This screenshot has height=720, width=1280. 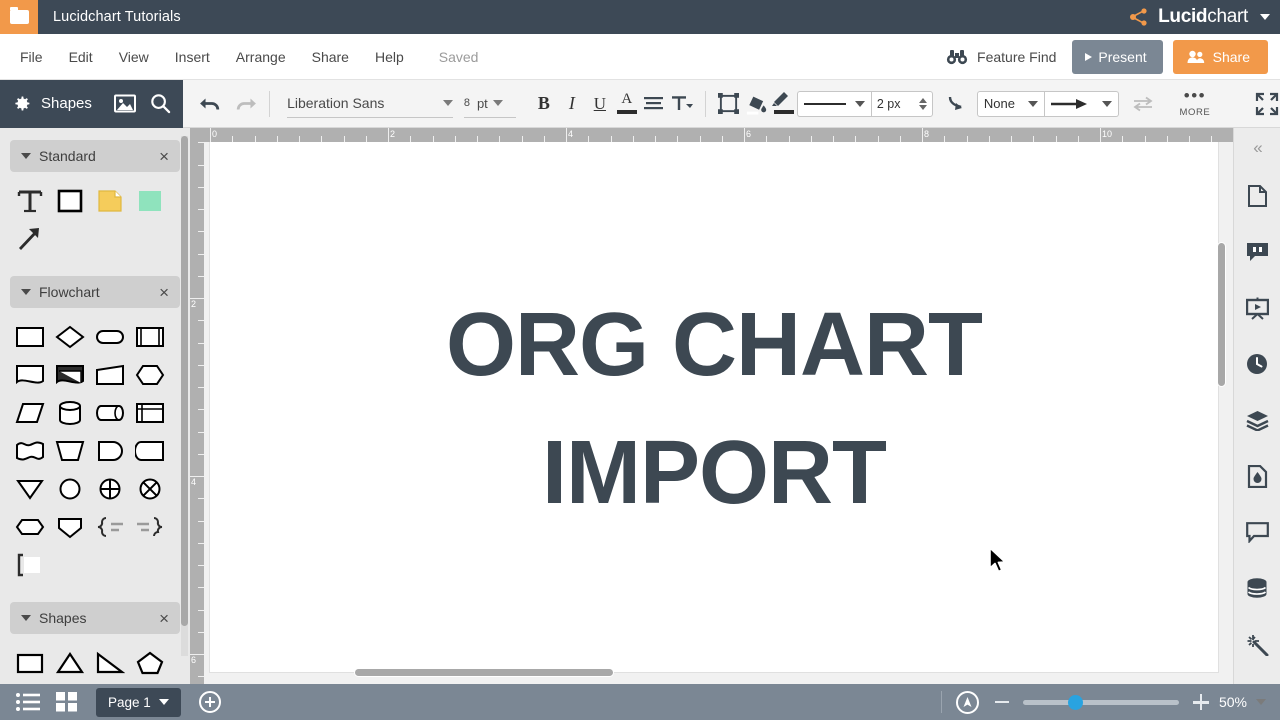 I want to click on rail-item-comments, so click(x=1257, y=532).